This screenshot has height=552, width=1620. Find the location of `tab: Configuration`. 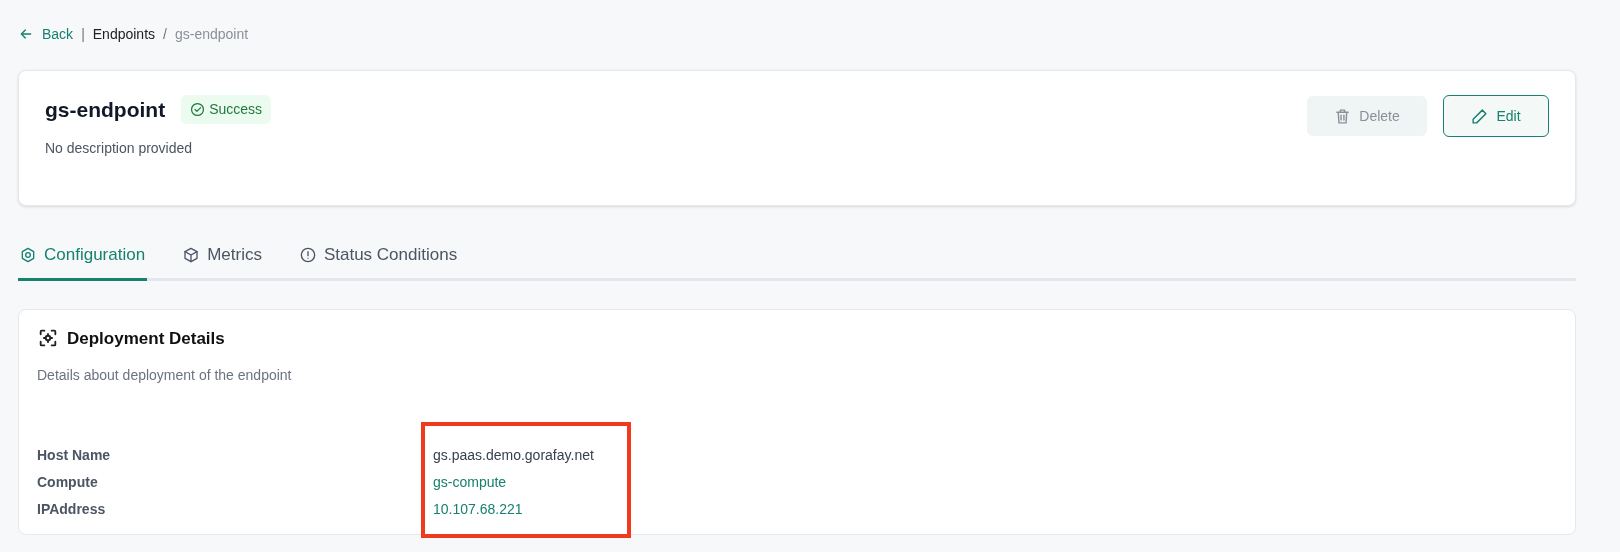

tab: Configuration is located at coordinates (83, 259).